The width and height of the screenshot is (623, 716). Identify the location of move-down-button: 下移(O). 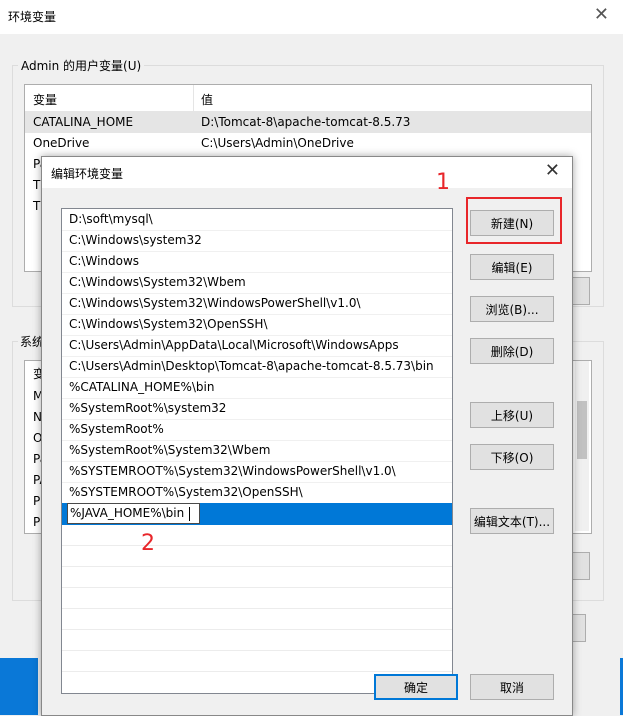
(512, 457).